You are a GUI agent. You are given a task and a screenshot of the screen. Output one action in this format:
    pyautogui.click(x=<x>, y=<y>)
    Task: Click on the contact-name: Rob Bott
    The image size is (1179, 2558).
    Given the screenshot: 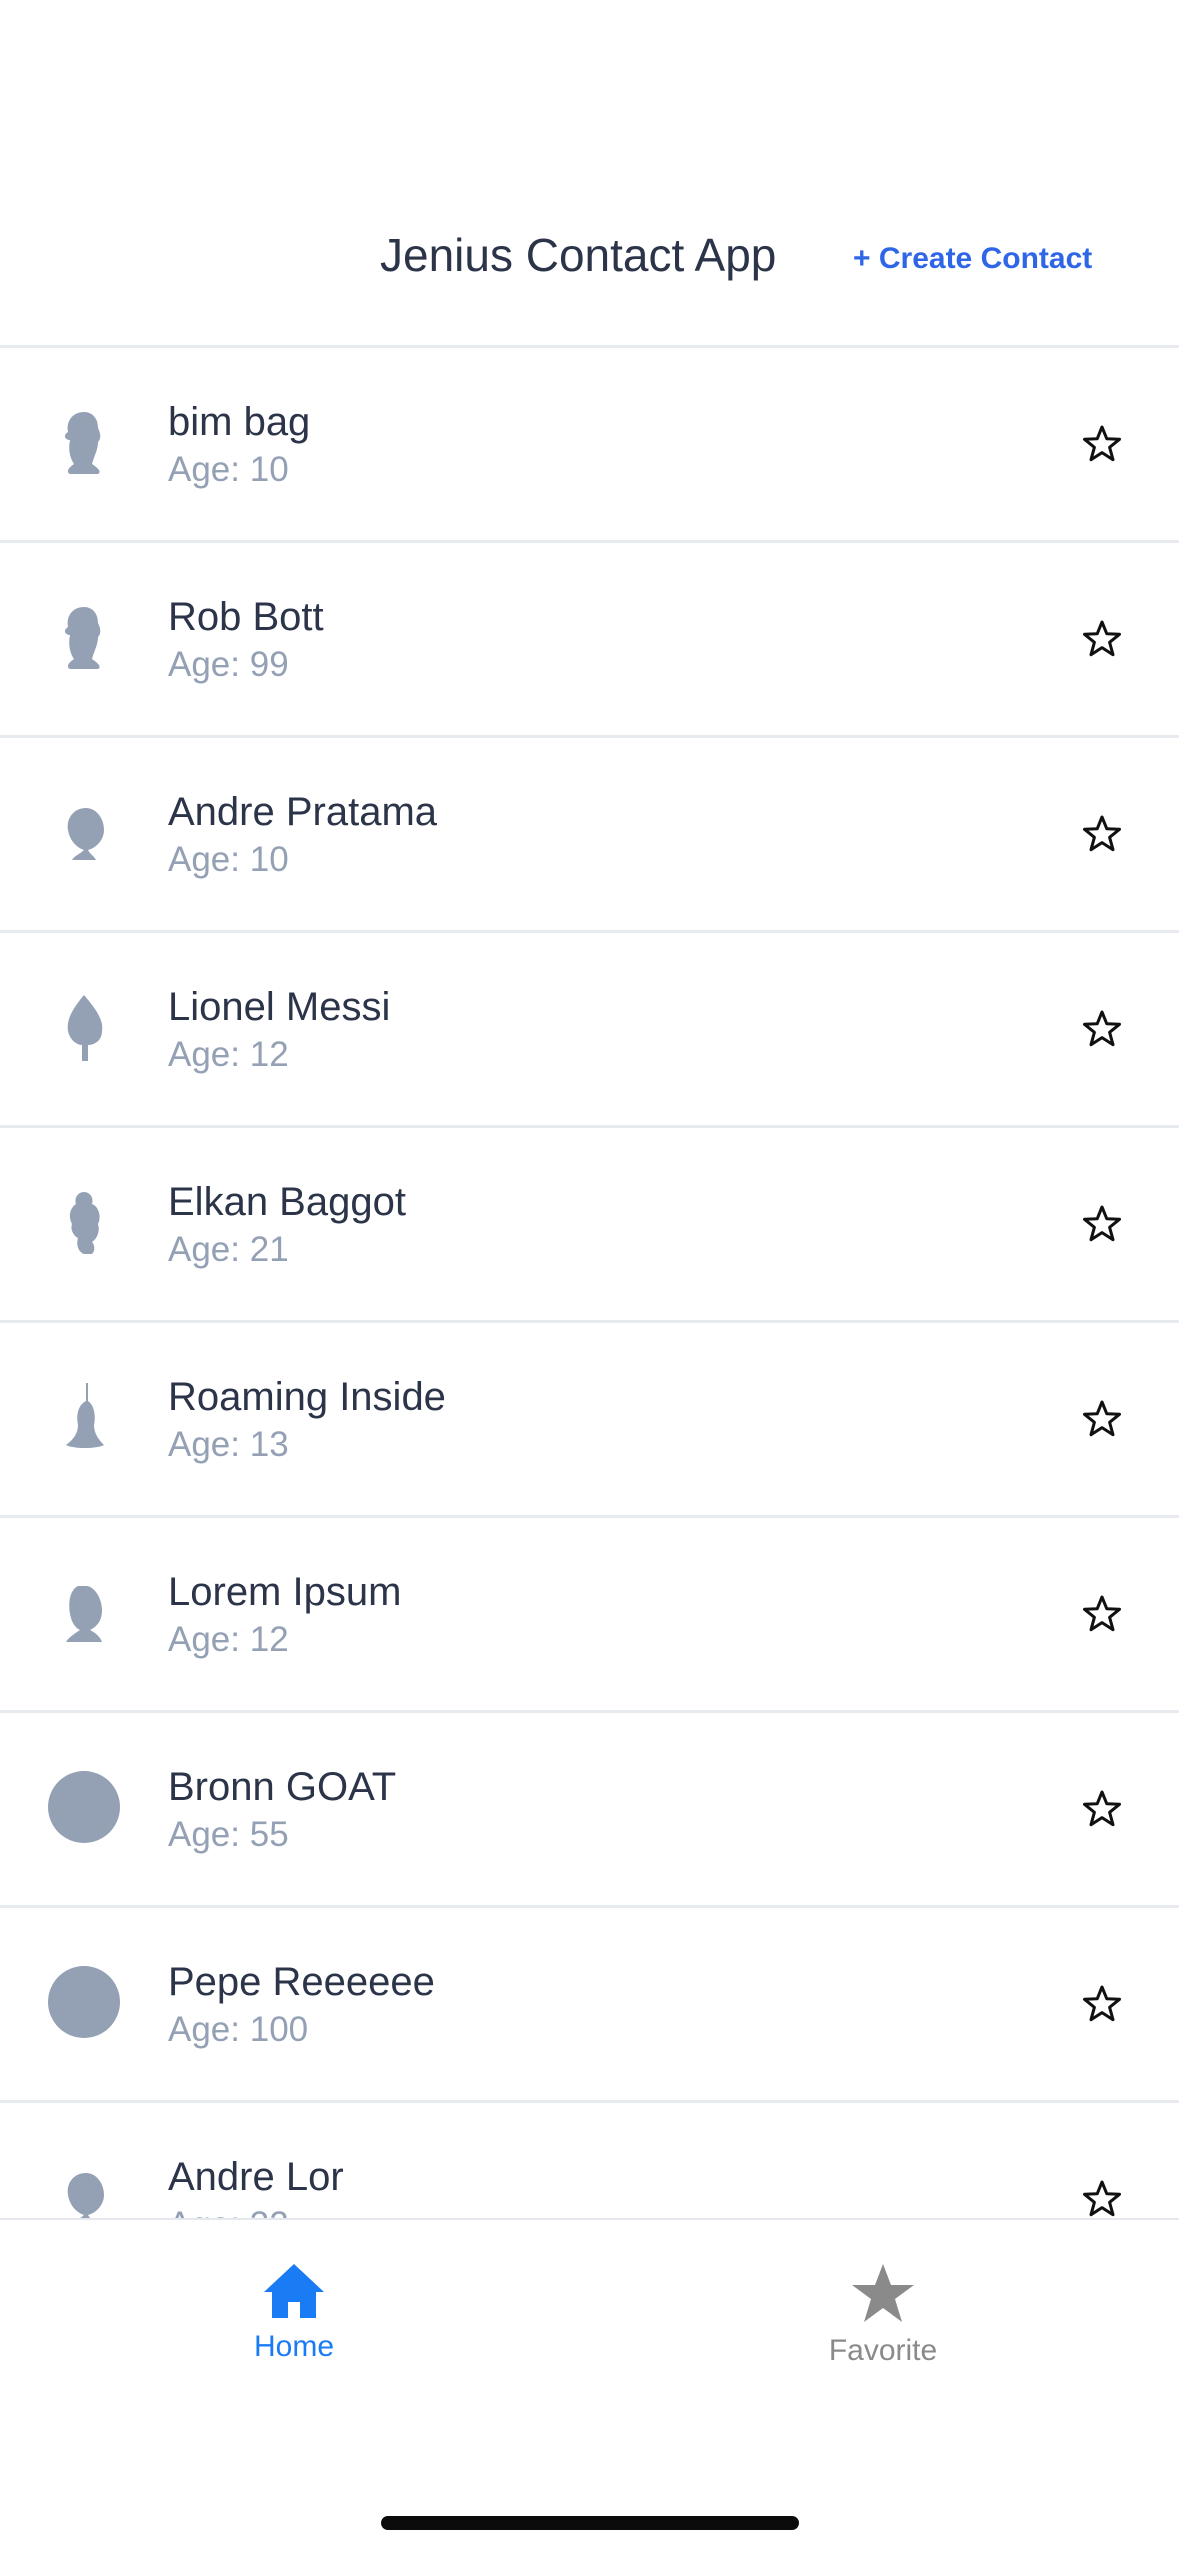 What is the action you would take?
    pyautogui.click(x=246, y=617)
    